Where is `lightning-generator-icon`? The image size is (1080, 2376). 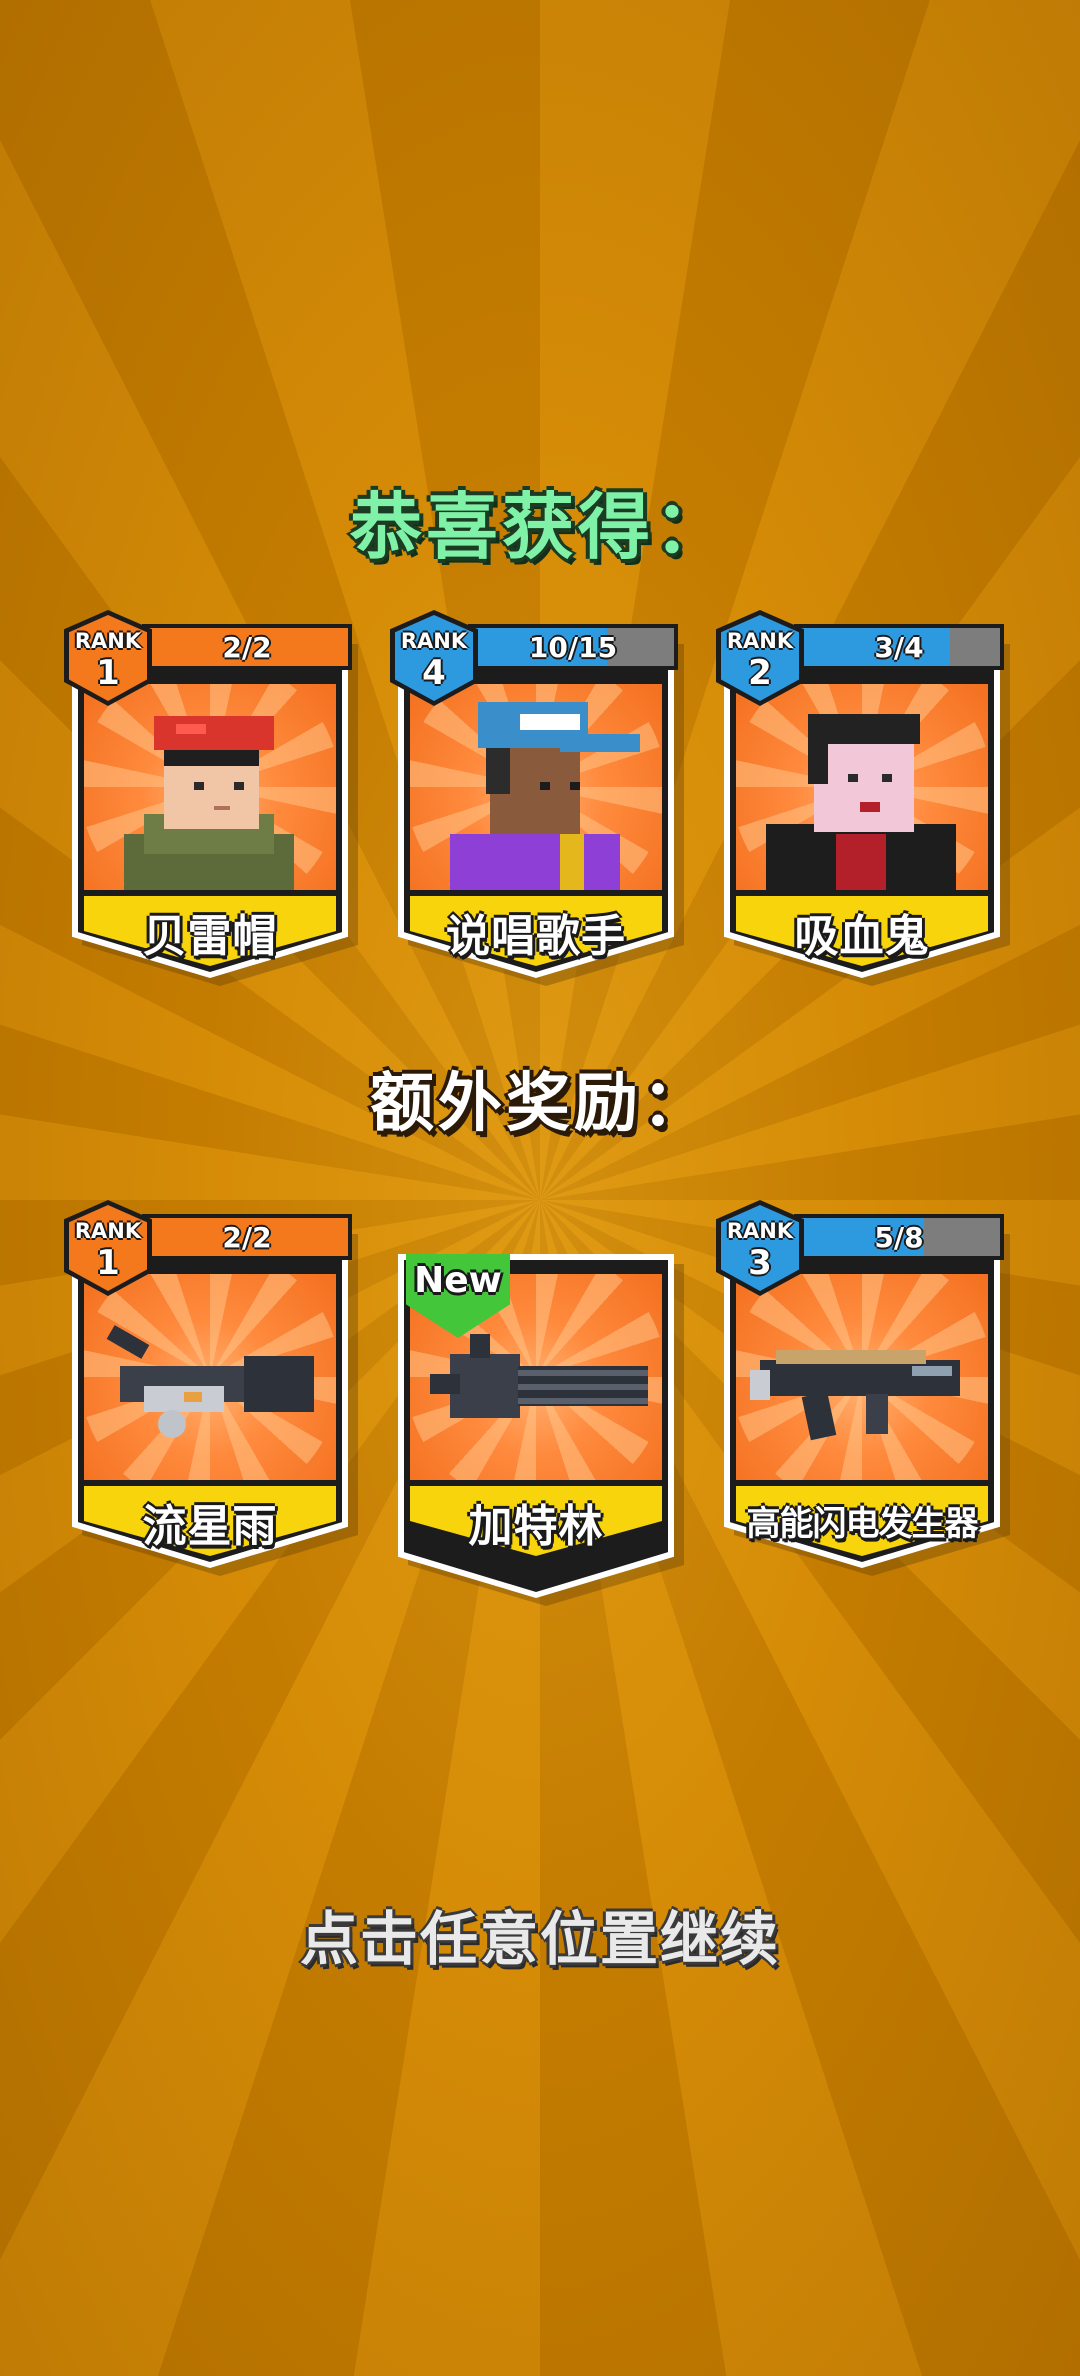 lightning-generator-icon is located at coordinates (862, 1377).